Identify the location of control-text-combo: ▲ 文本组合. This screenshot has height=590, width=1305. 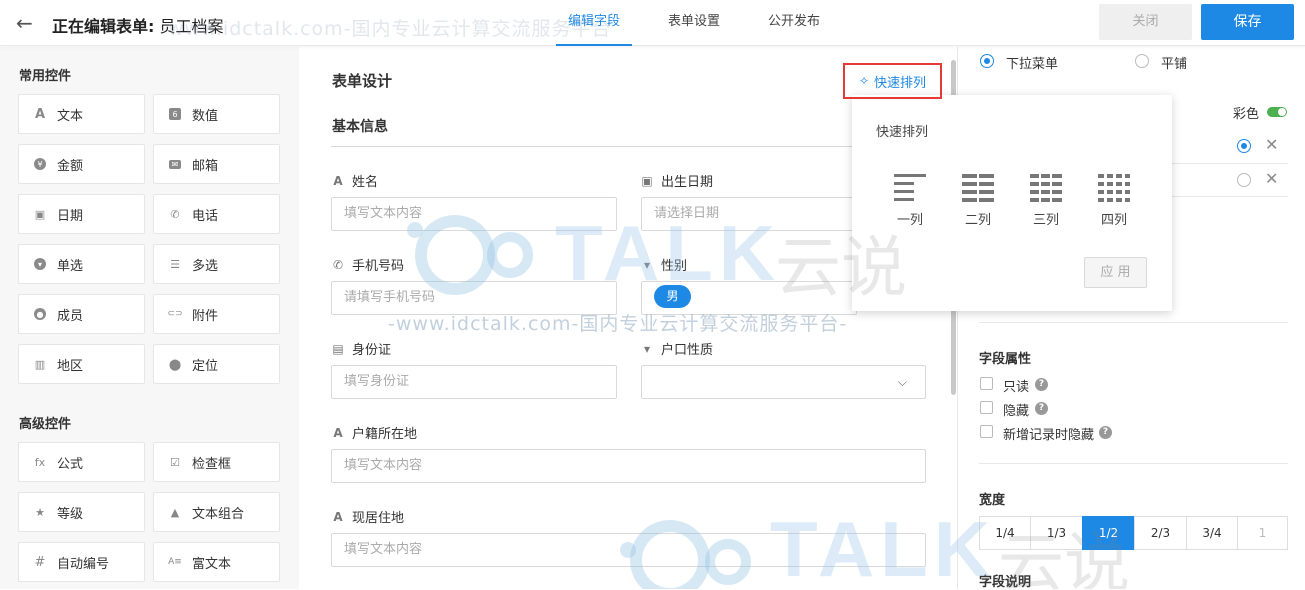
(216, 512).